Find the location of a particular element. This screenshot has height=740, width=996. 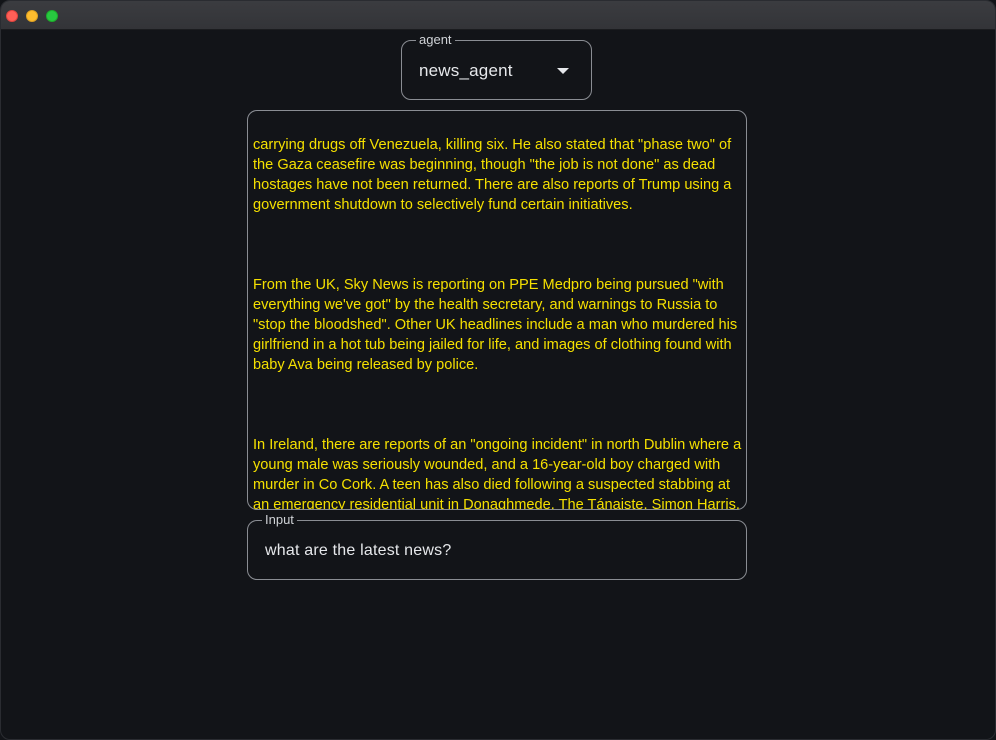

agent-select-label: agent is located at coordinates (435, 40).